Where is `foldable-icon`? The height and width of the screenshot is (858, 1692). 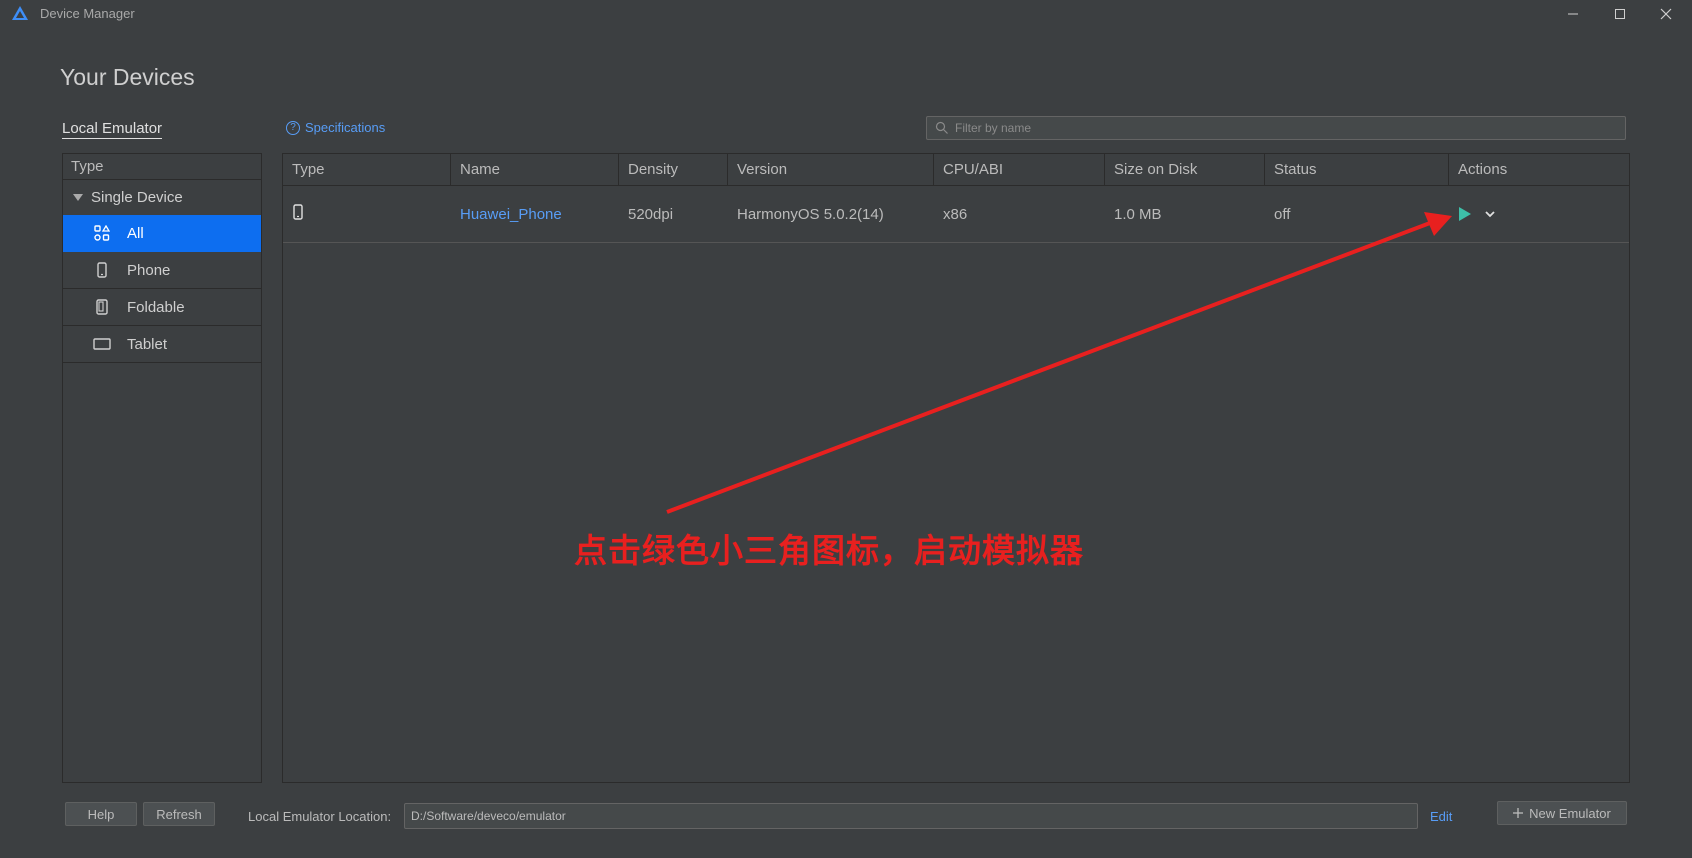
foldable-icon is located at coordinates (102, 307).